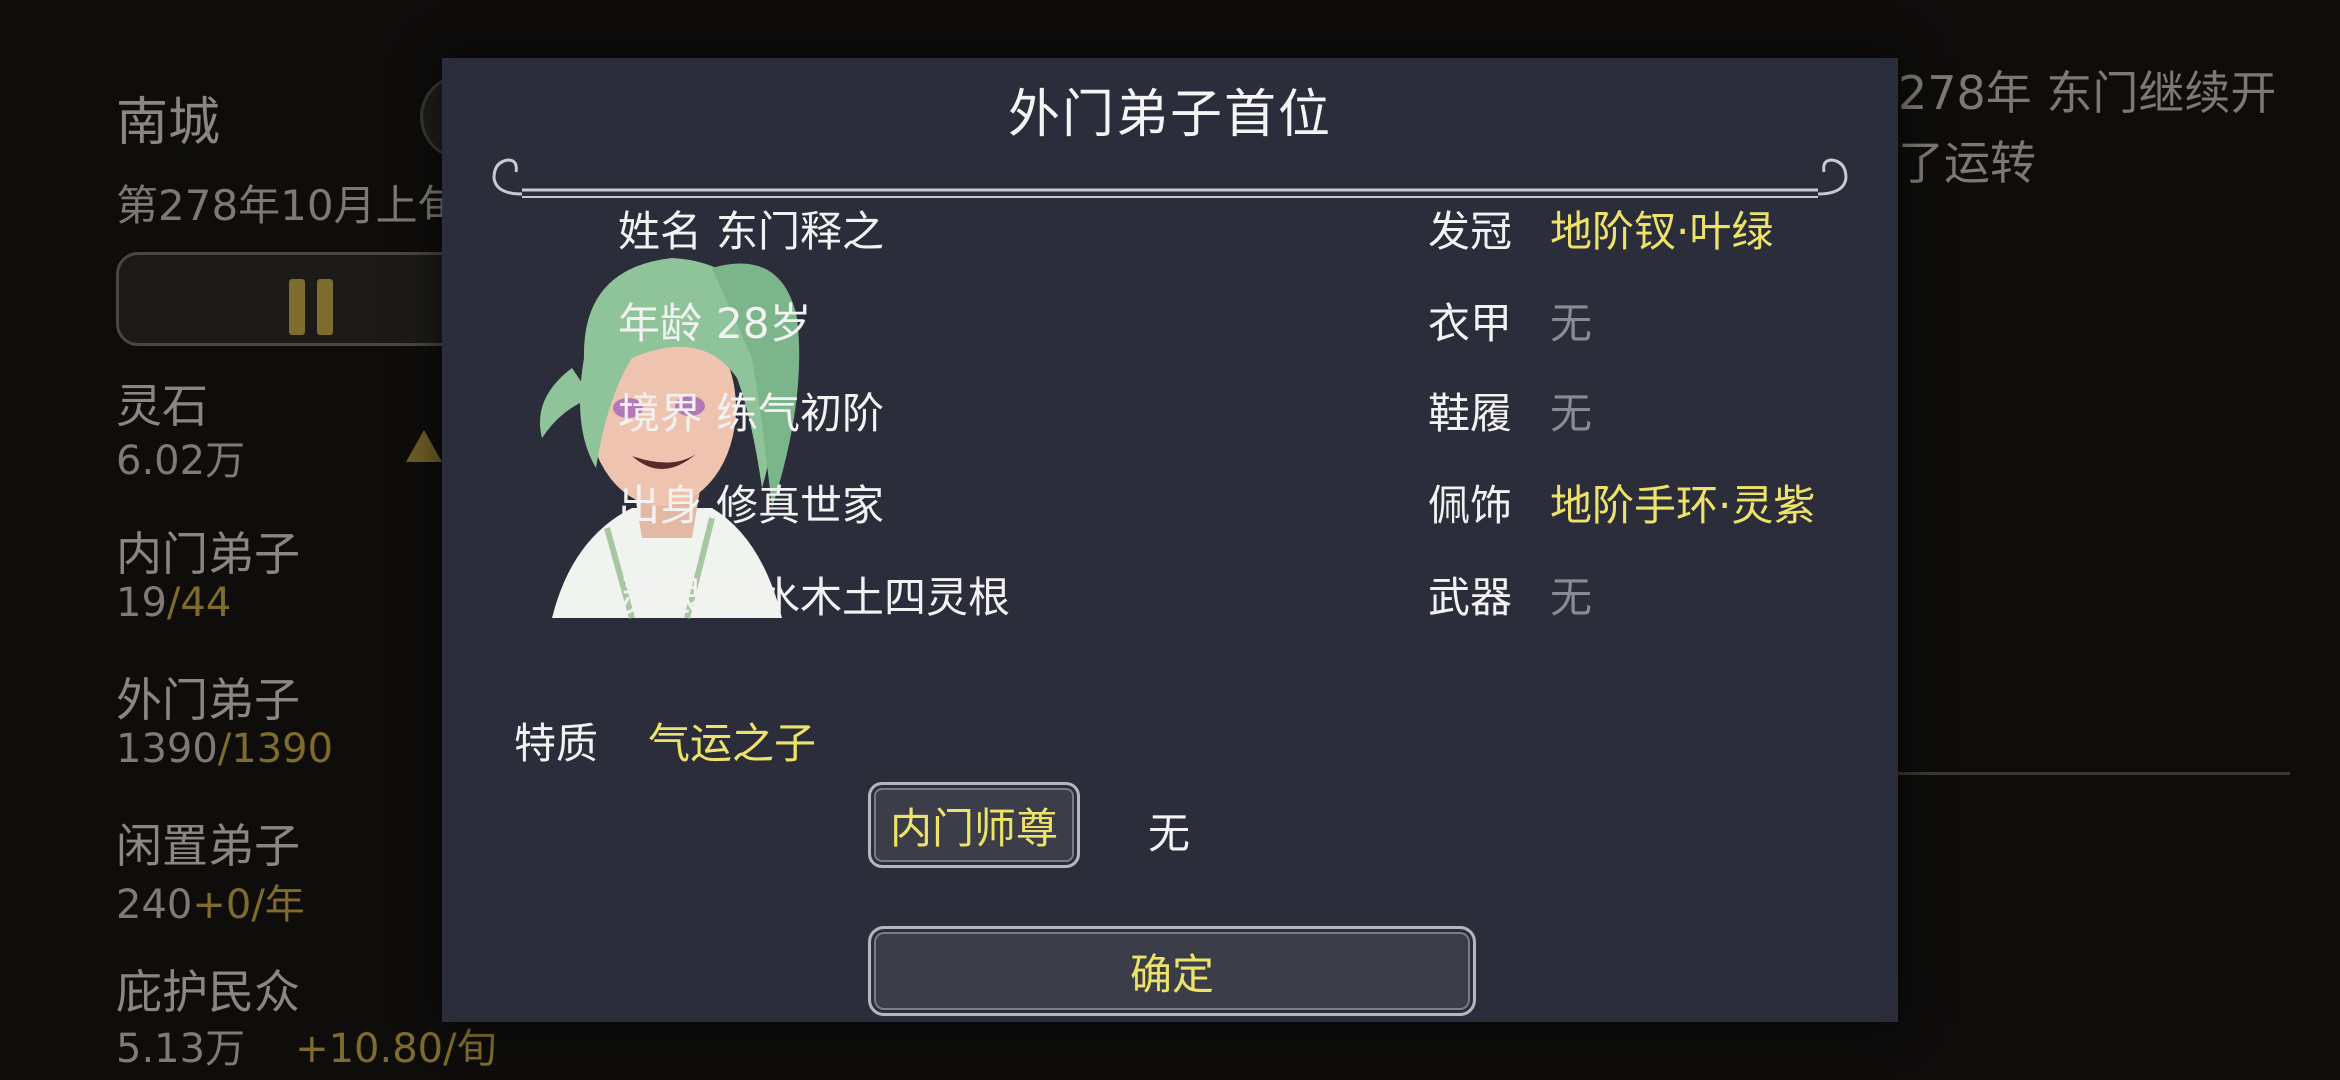  What do you see at coordinates (208, 700) in the screenshot?
I see `stat-outer-disciples-label: 外门弟子` at bounding box center [208, 700].